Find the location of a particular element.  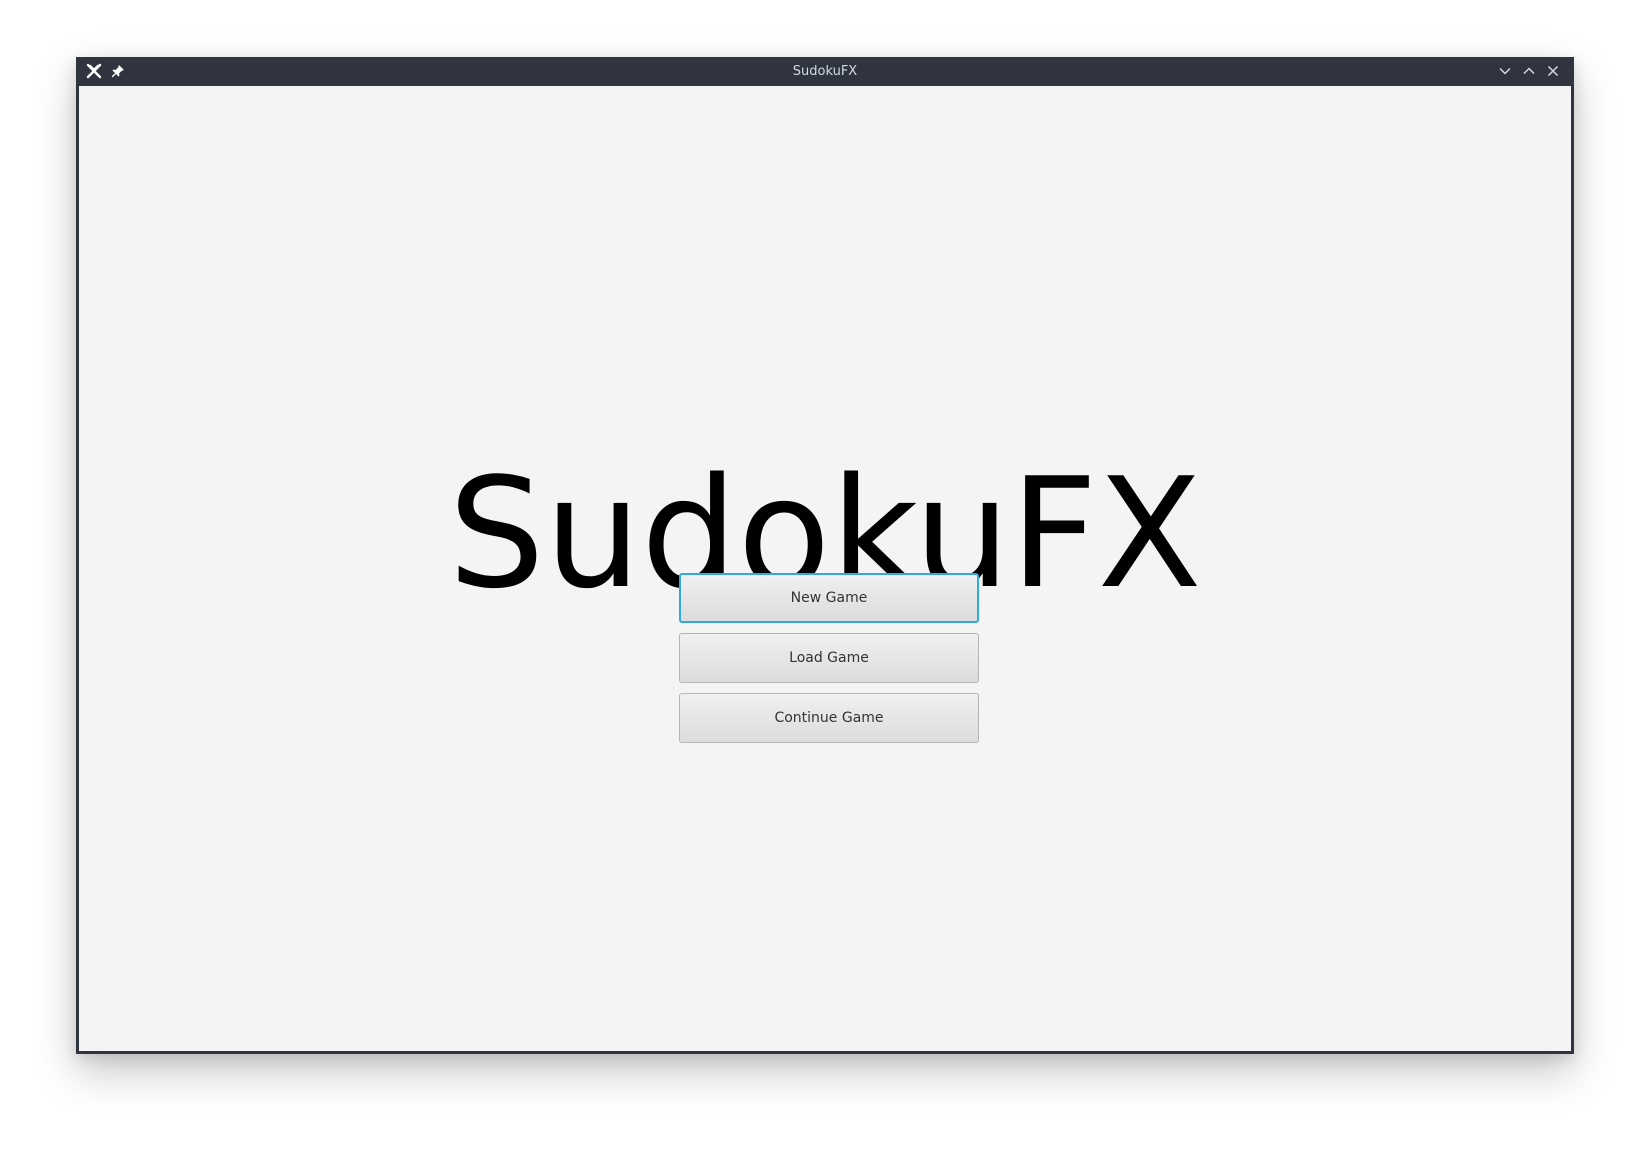

close-icon is located at coordinates (1553, 71).